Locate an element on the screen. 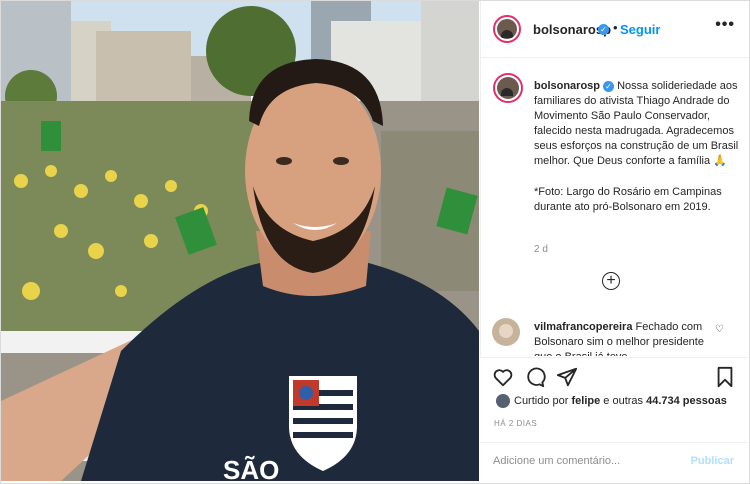  liked-by-avatar is located at coordinates (503, 401).